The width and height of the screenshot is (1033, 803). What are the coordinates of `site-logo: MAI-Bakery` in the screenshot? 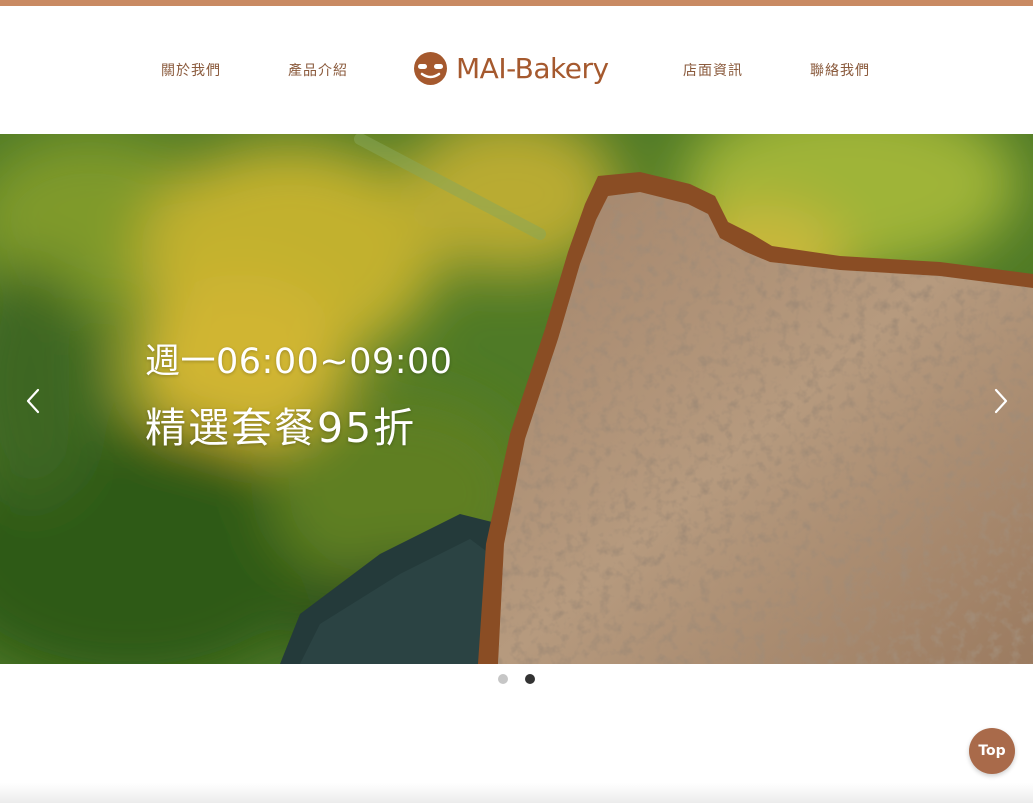 It's located at (511, 68).